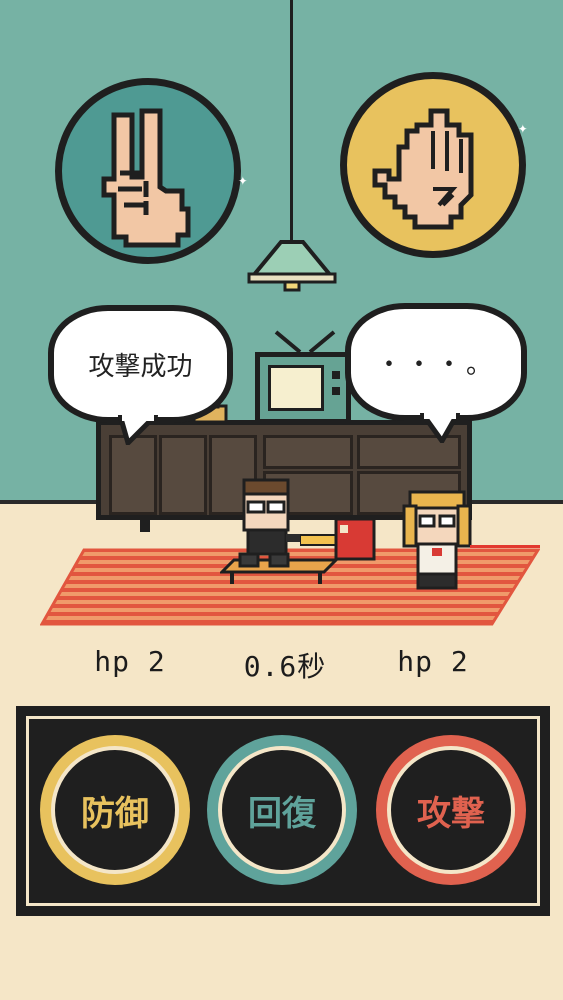 The height and width of the screenshot is (1000, 563). I want to click on tv-screen, so click(296, 388).